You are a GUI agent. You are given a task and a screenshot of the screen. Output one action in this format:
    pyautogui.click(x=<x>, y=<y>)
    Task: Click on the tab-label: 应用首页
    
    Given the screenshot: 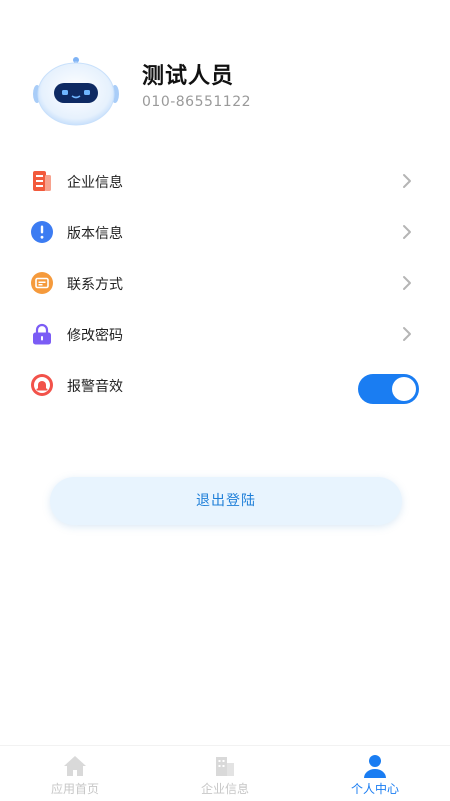 What is the action you would take?
    pyautogui.click(x=74, y=789)
    